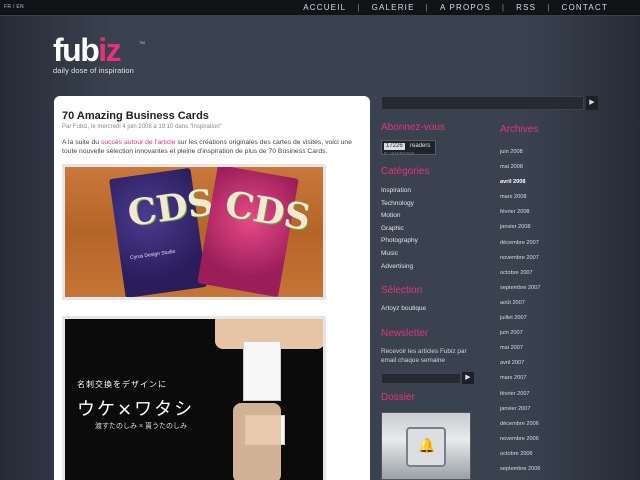 The width and height of the screenshot is (640, 480). I want to click on business-card-pink: CDS, so click(255, 232).